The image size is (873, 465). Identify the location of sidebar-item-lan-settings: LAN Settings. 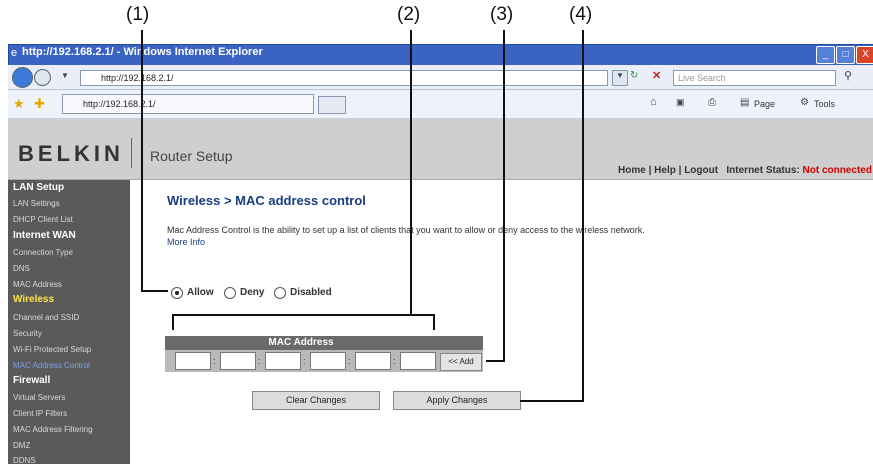
(36, 203).